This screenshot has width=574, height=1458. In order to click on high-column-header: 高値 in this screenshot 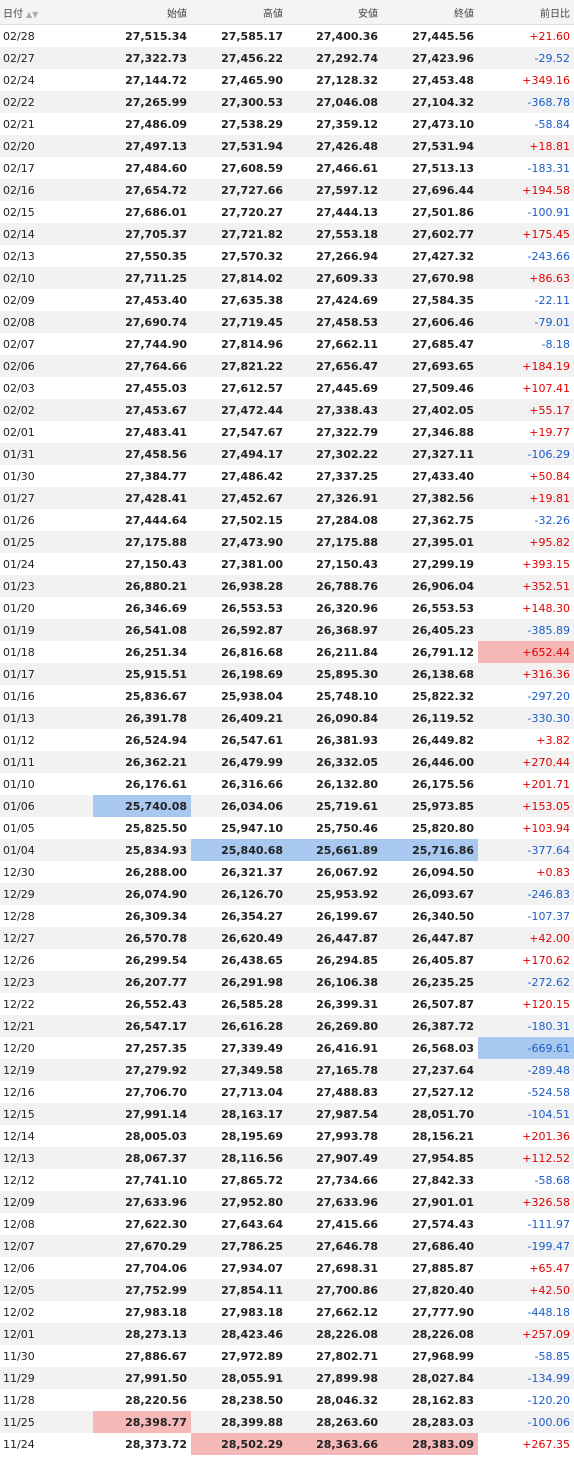, I will do `click(239, 12)`.